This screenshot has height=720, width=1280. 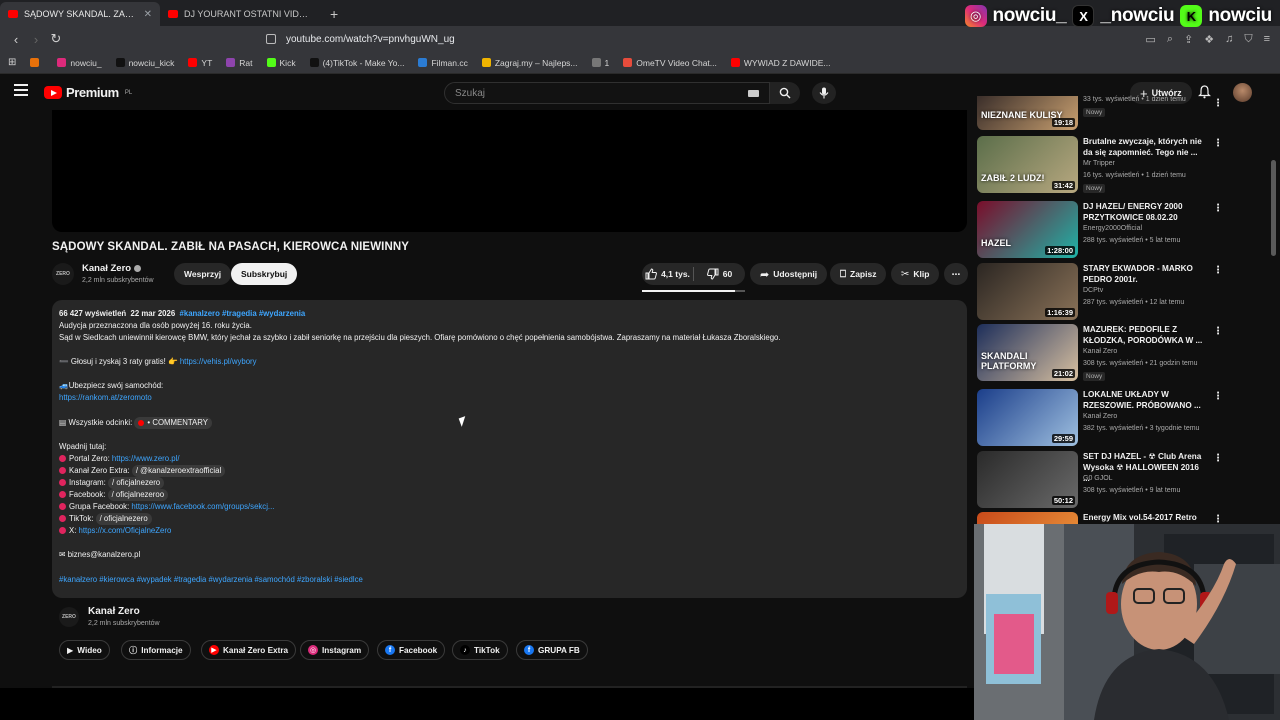 I want to click on bookmark-item: YT, so click(x=200, y=63).